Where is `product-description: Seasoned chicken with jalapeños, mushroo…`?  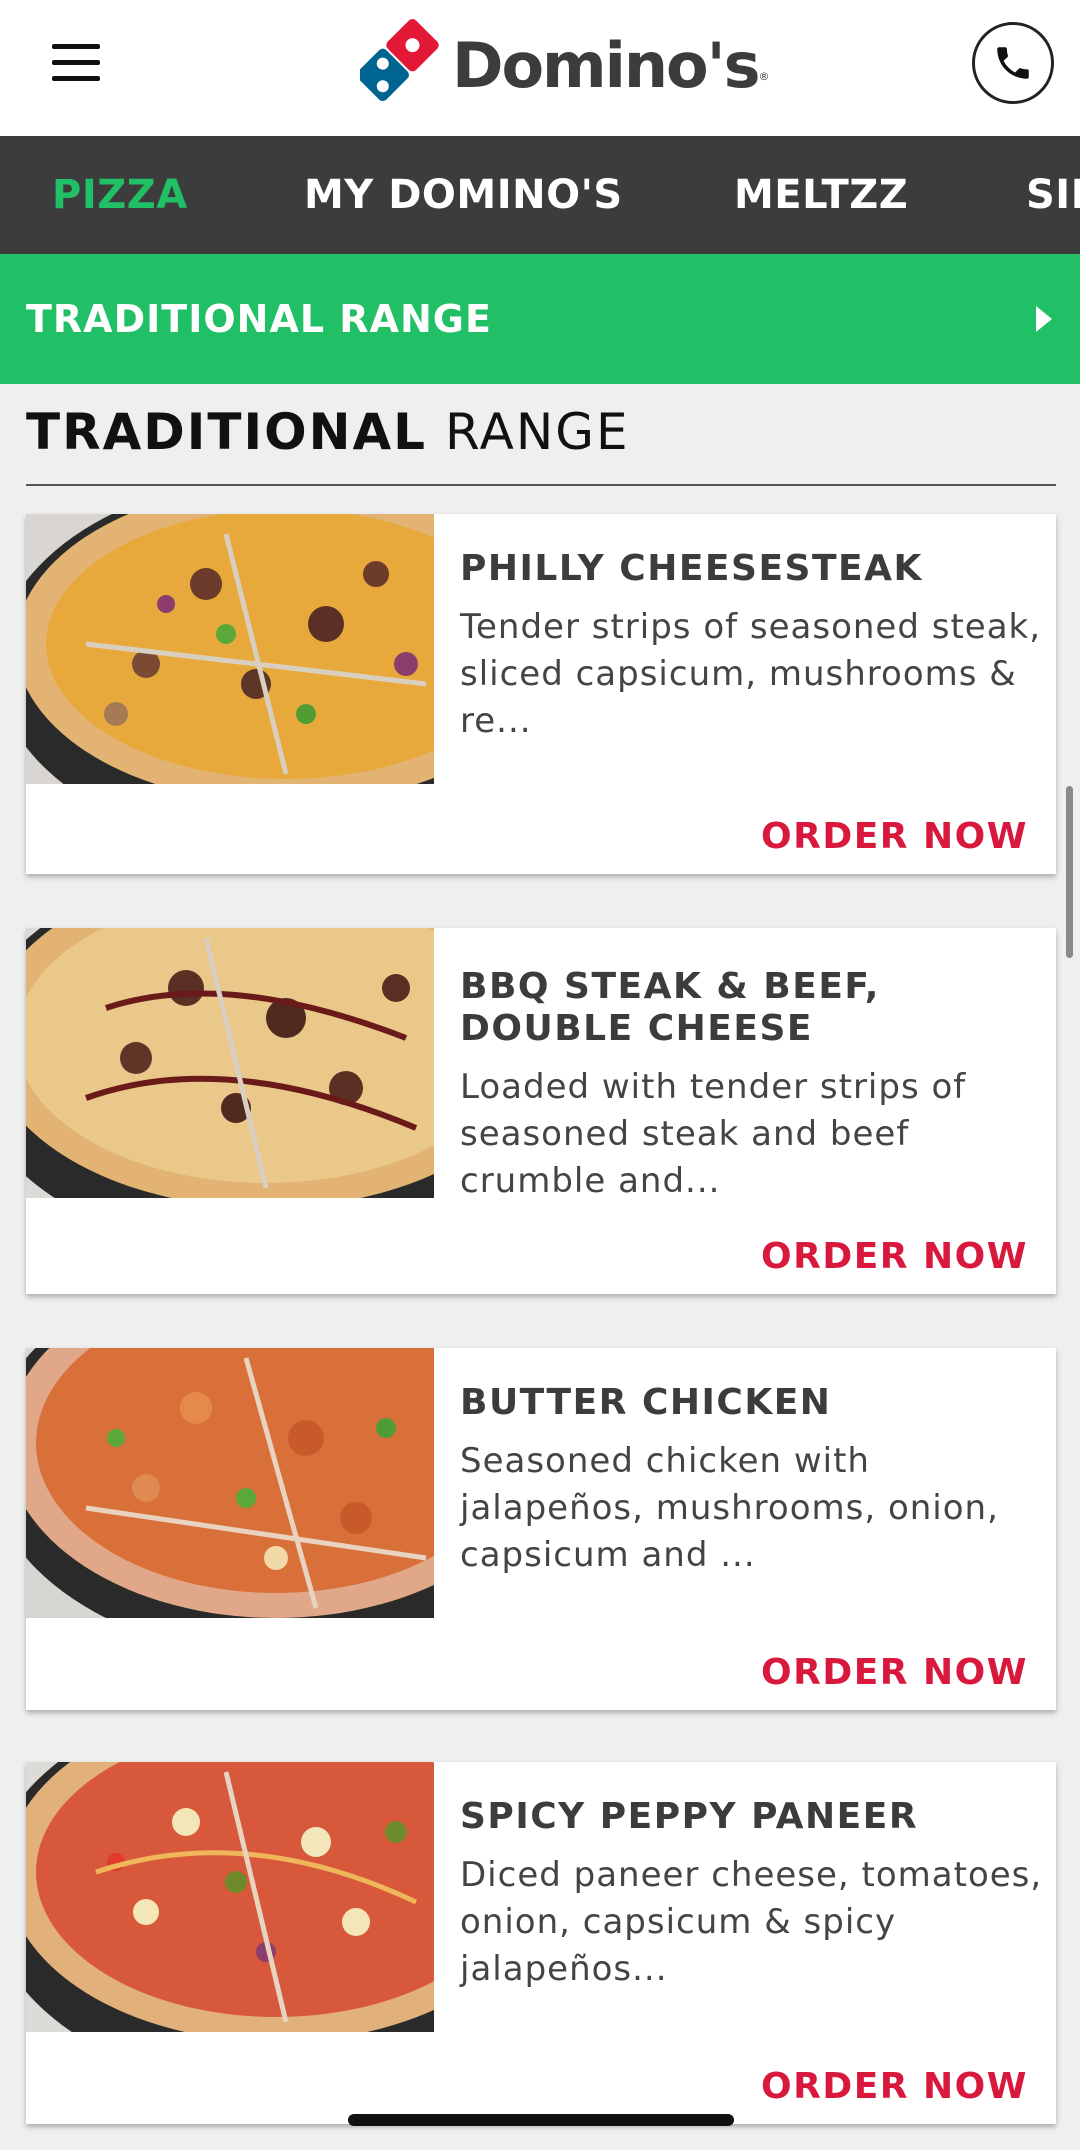
product-description: Seasoned chicken with jalapeños, mushroo… is located at coordinates (729, 1508).